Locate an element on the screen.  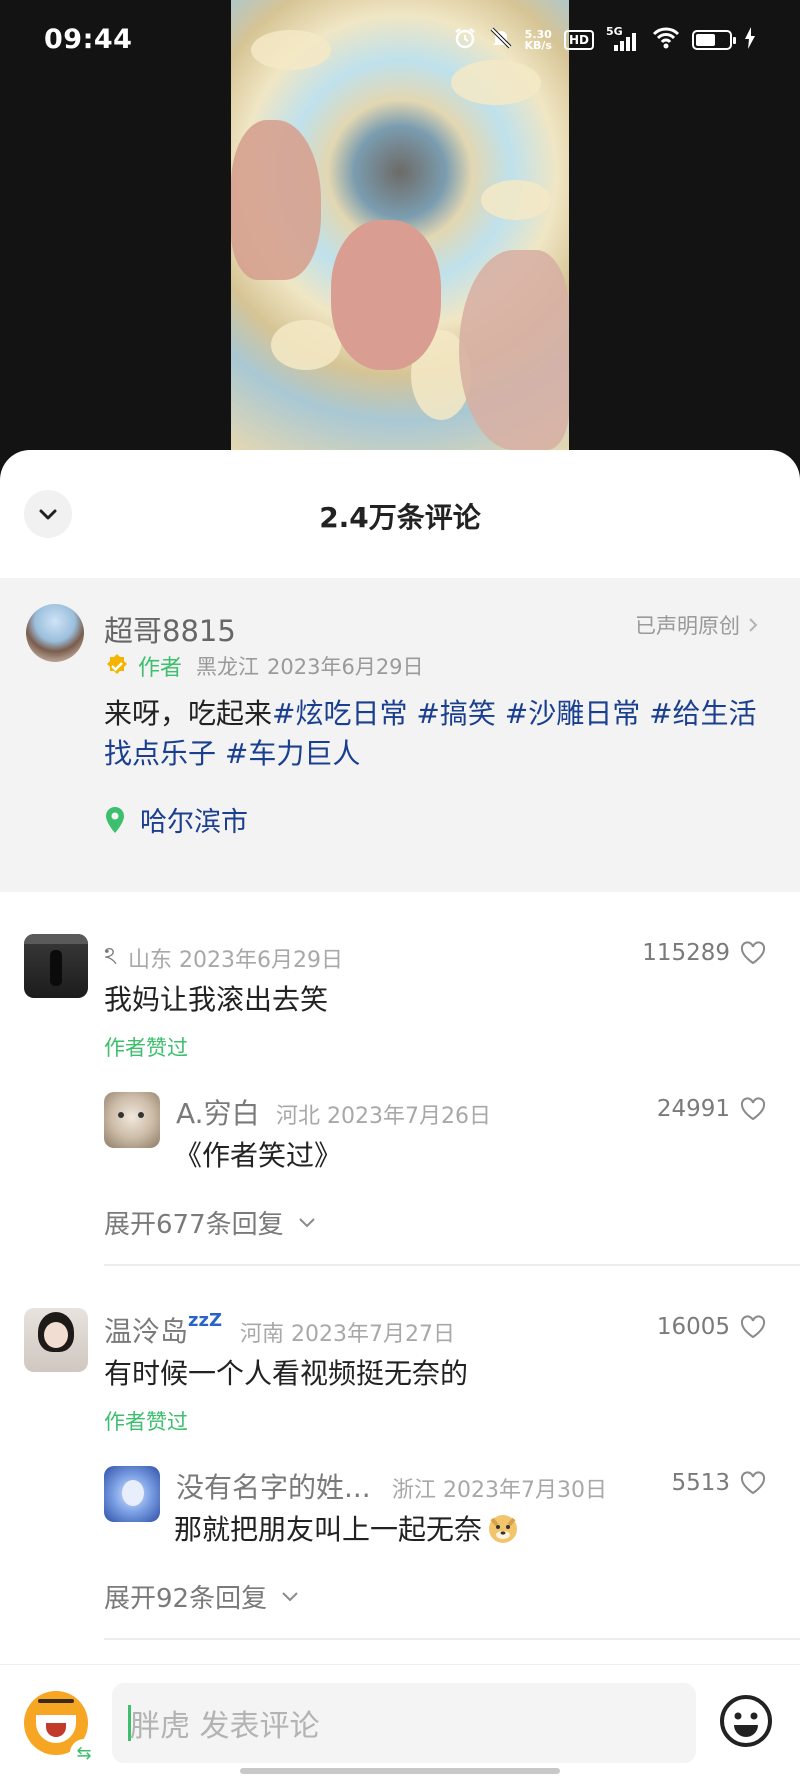
author-tag: 作者 is located at coordinates (160, 668).